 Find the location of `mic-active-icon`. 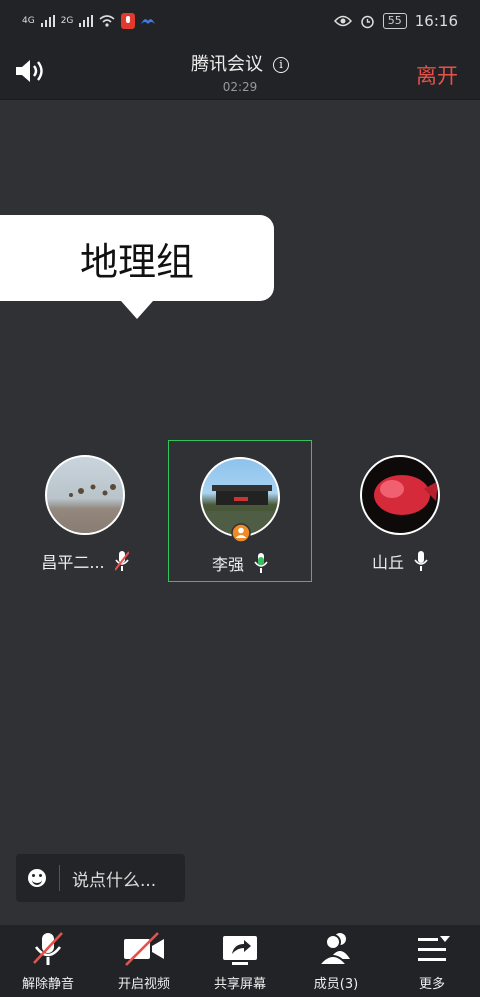

mic-active-icon is located at coordinates (261, 563).